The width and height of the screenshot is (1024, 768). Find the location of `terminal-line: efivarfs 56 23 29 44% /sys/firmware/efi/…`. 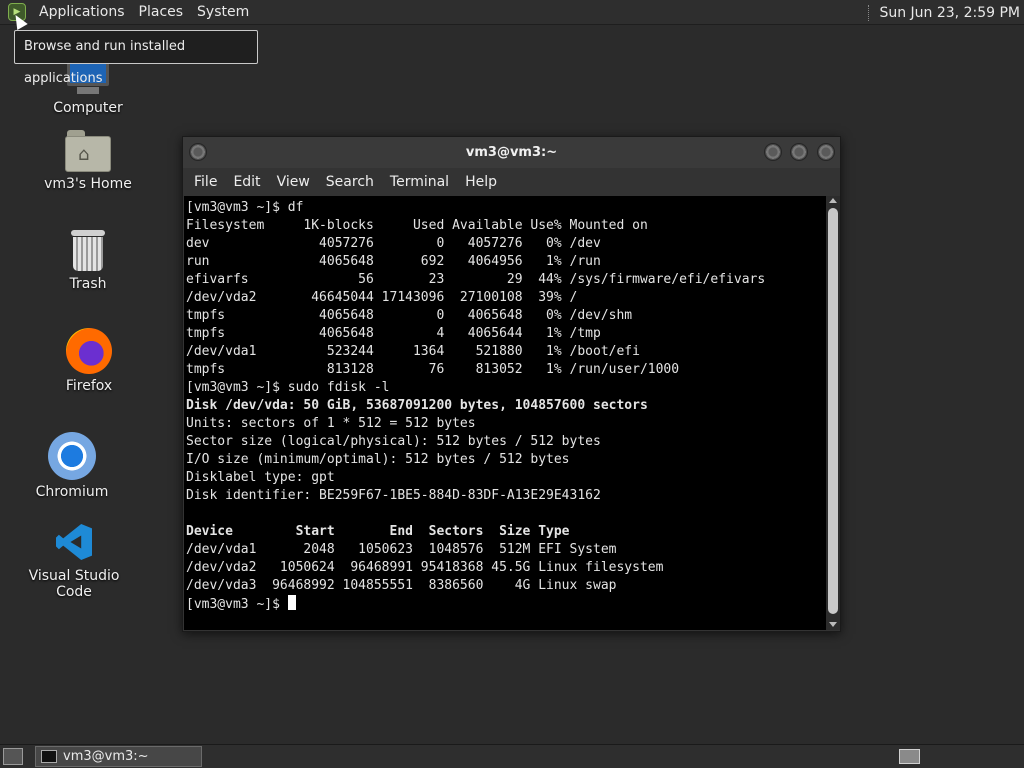

terminal-line: efivarfs 56 23 29 44% /sys/firmware/efi/… is located at coordinates (476, 279).